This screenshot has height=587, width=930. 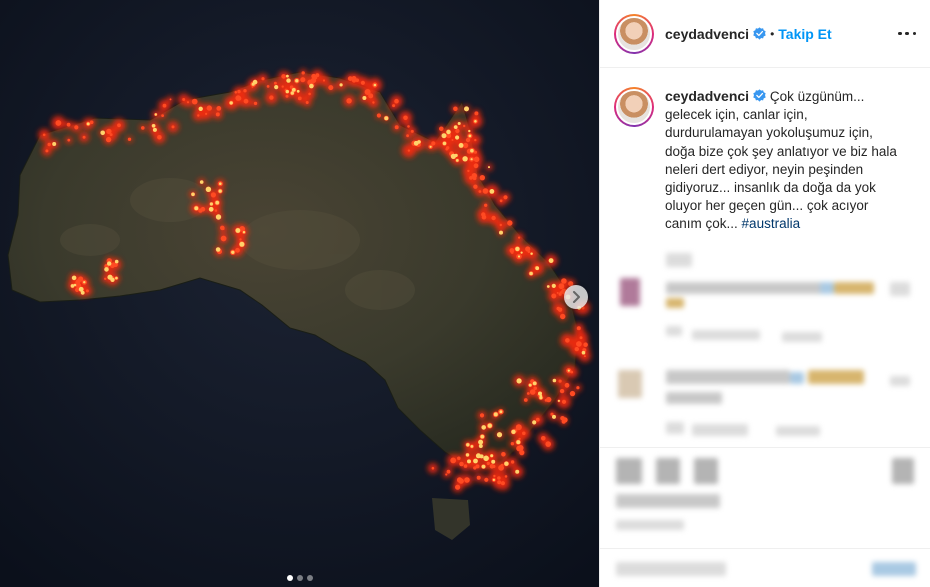 What do you see at coordinates (576, 297) in the screenshot?
I see `next-slide-button` at bounding box center [576, 297].